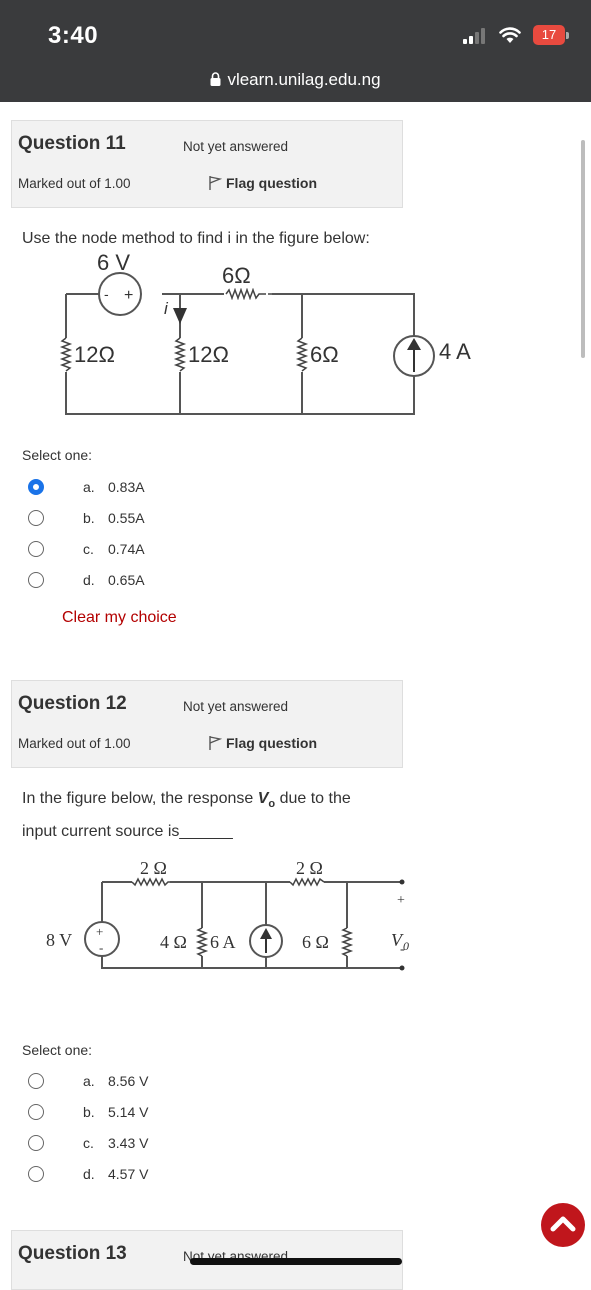 This screenshot has height=1290, width=591. Describe the element at coordinates (406, 946) in the screenshot. I see `output-label-sub: 0` at that location.